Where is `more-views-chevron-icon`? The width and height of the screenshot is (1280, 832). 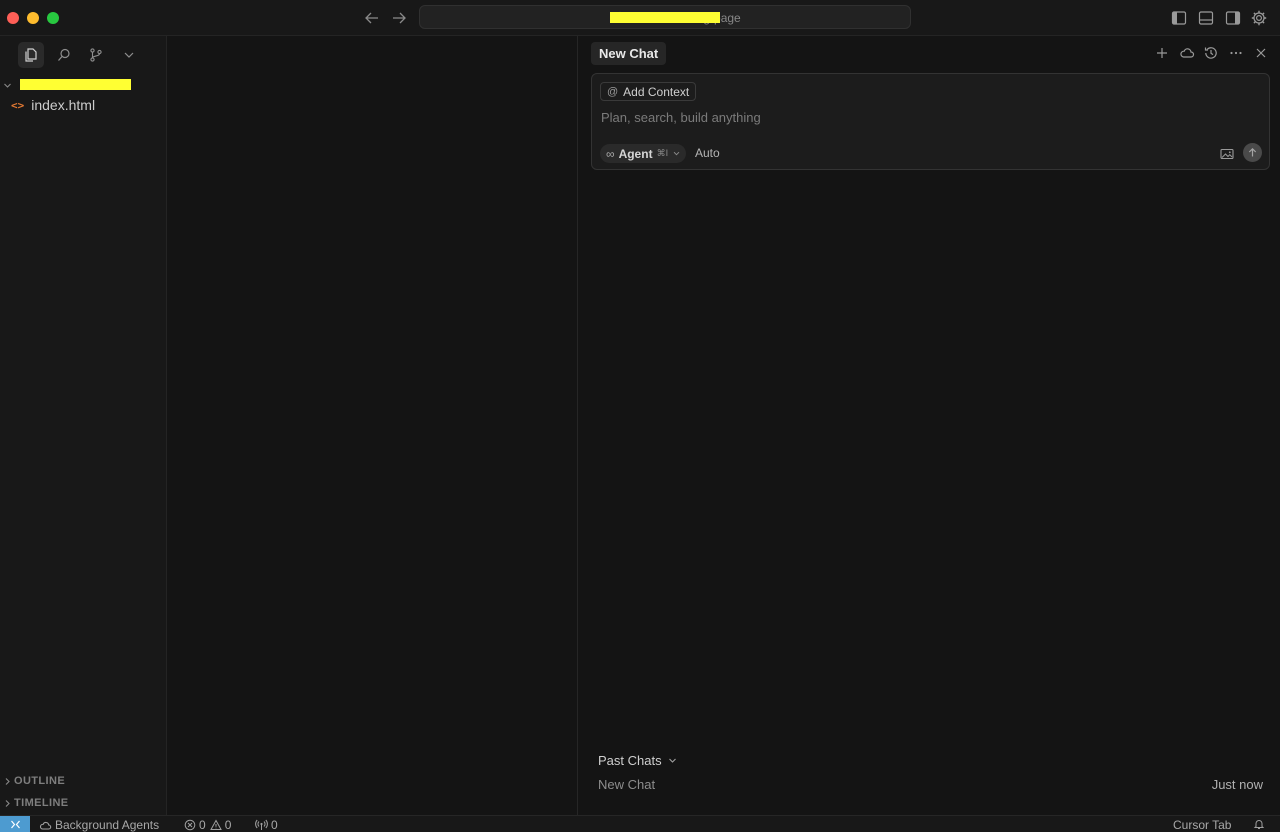
more-views-chevron-icon is located at coordinates (129, 55).